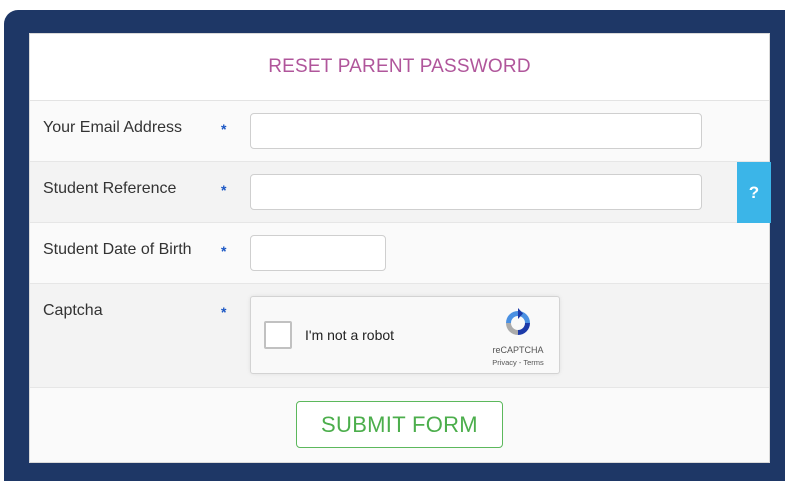  I want to click on student-dob-label: Student Date of Birth, so click(117, 249).